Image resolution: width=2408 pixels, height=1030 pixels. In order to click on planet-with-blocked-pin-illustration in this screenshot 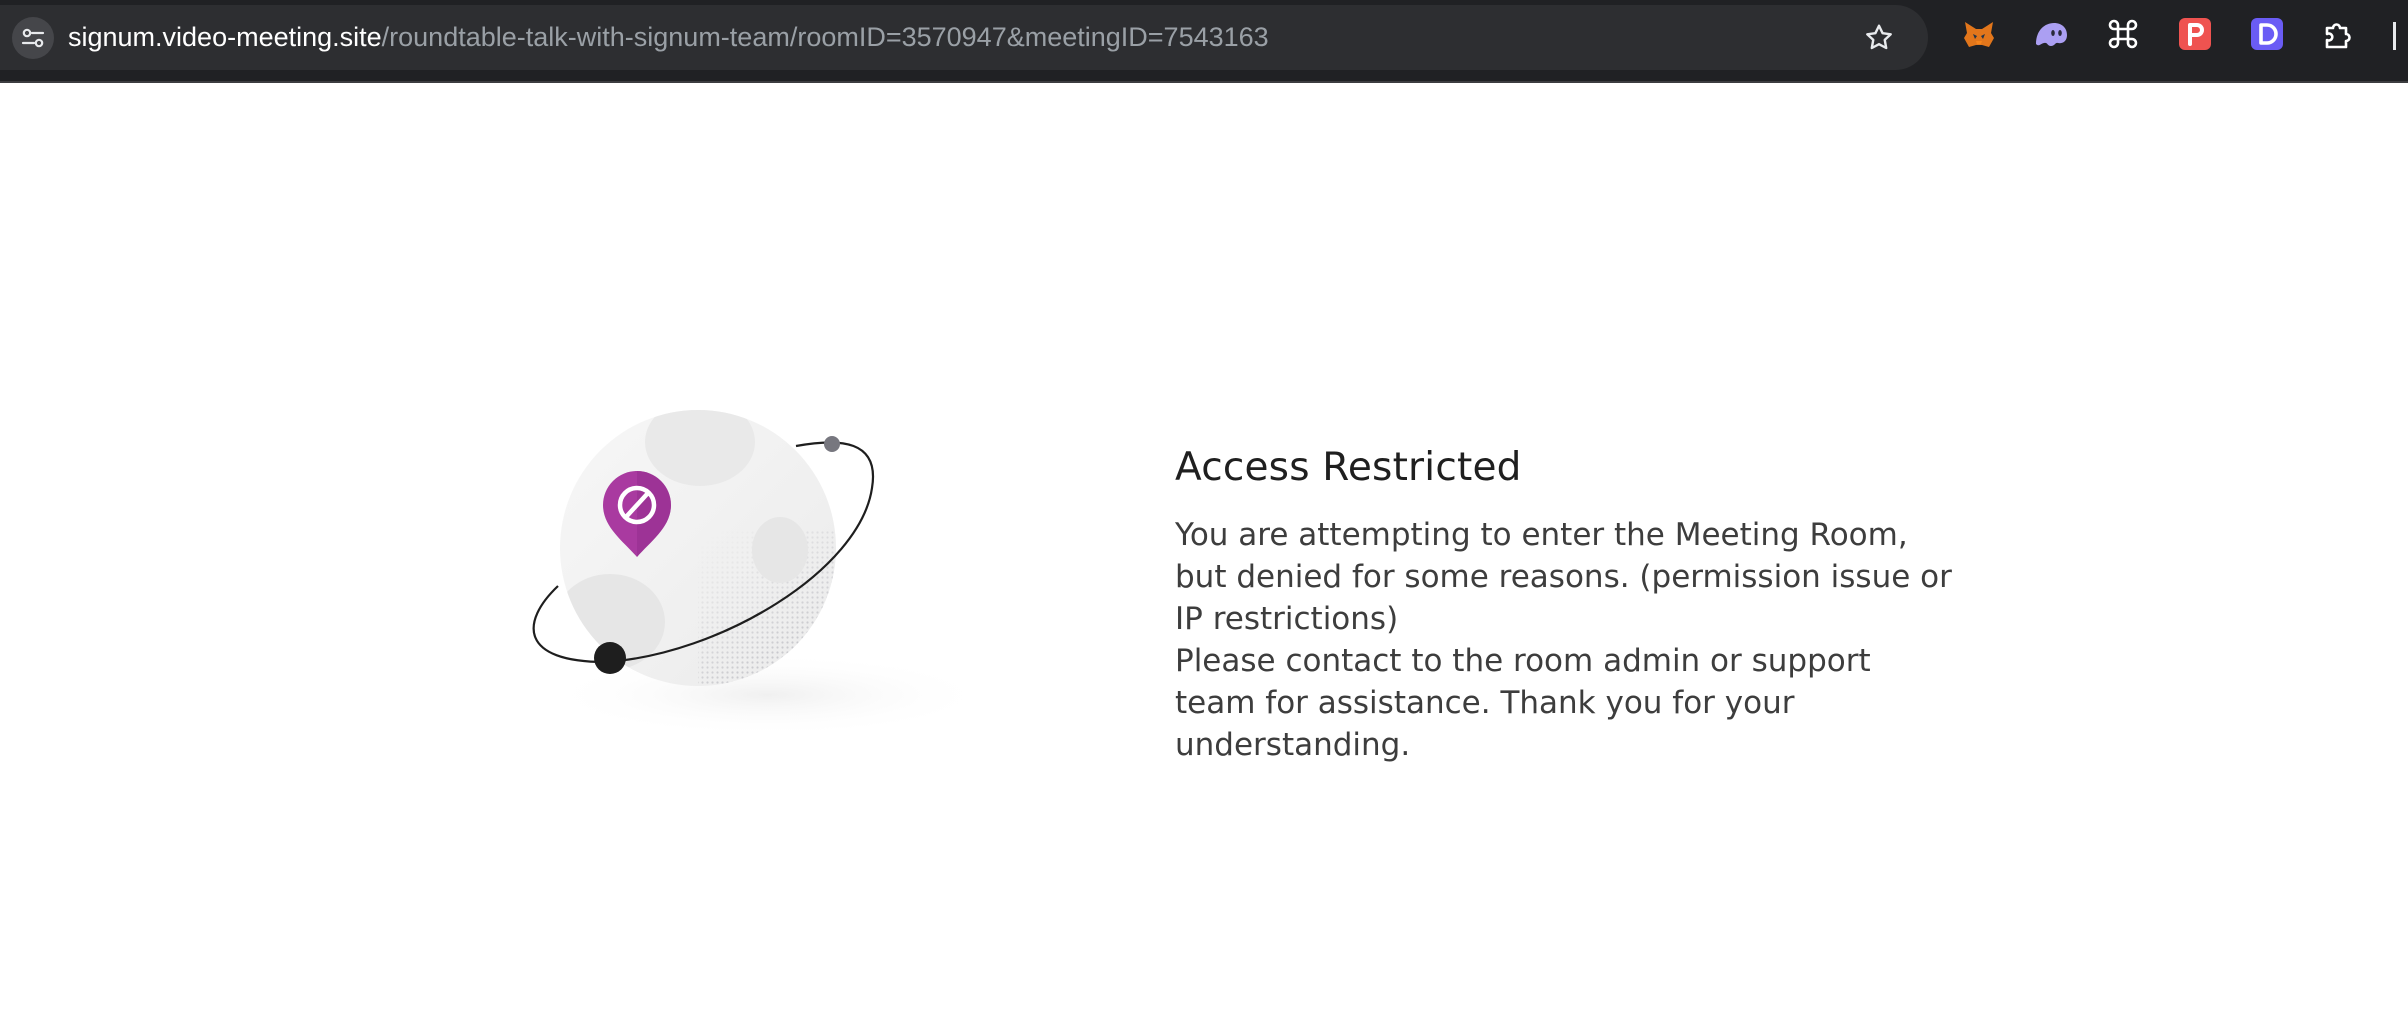, I will do `click(760, 570)`.